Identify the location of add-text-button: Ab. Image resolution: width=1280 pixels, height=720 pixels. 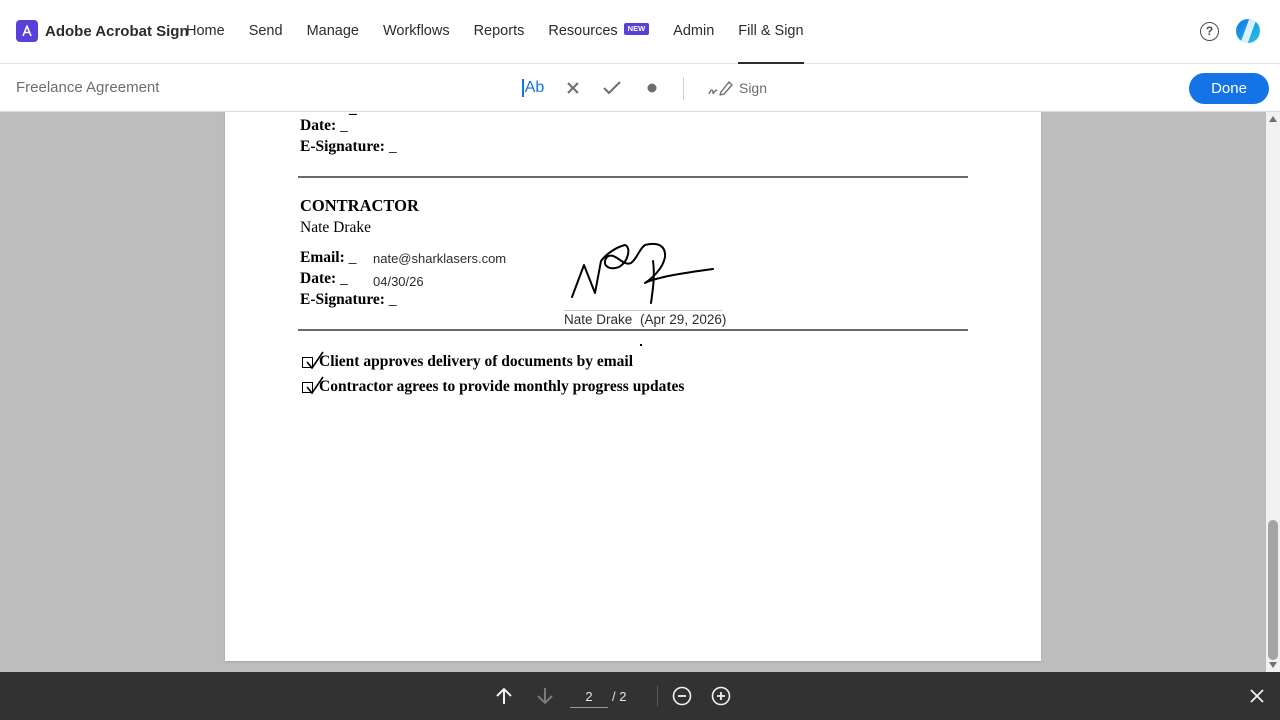
(533, 88).